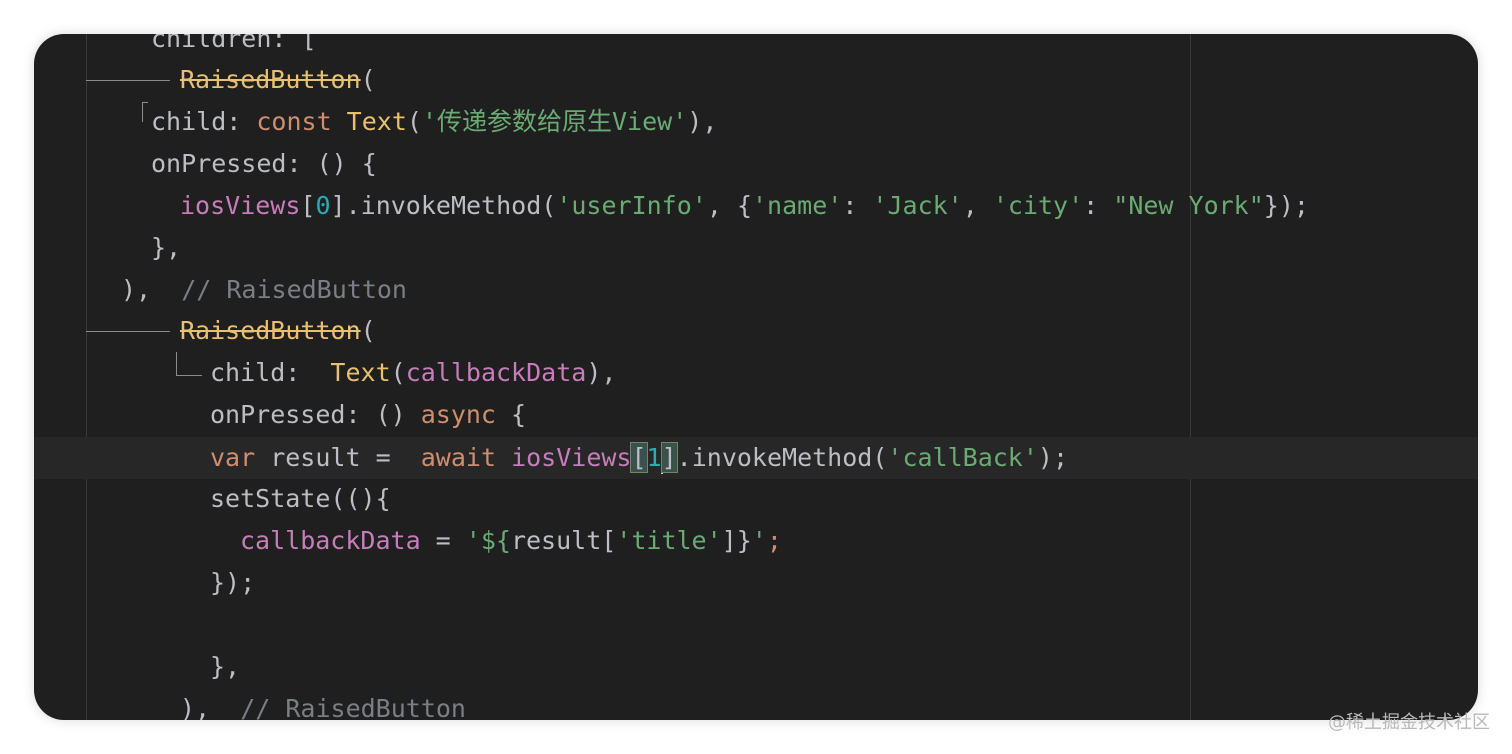 This screenshot has height=754, width=1512. I want to click on code-line: });, so click(232, 583).